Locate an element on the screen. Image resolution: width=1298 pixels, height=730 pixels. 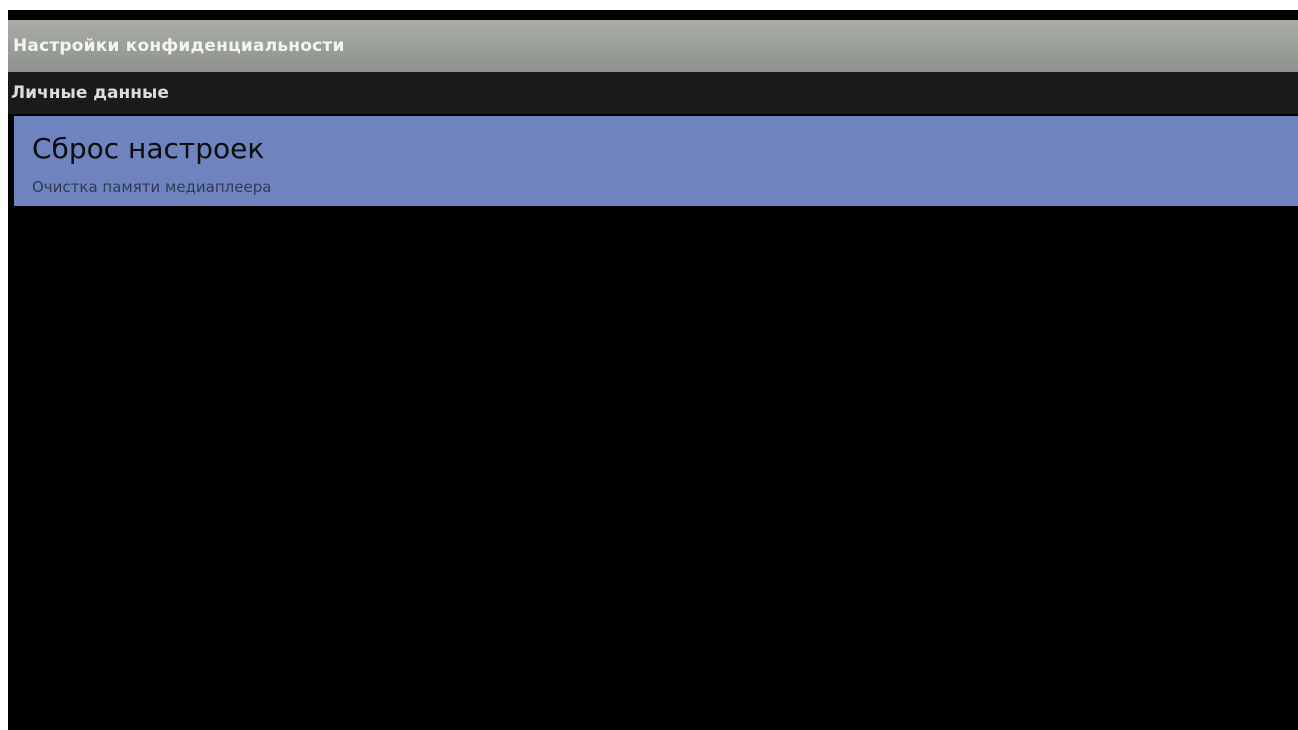
section-header: Личные данные is located at coordinates (653, 93).